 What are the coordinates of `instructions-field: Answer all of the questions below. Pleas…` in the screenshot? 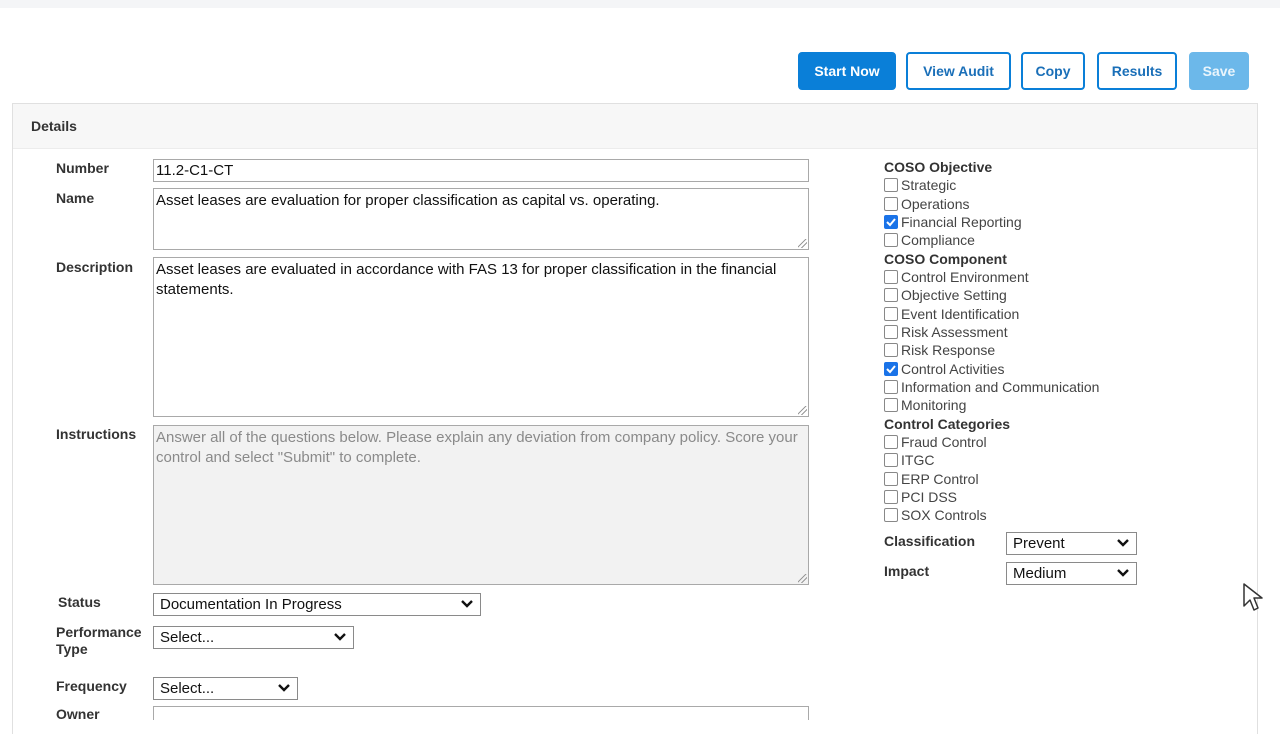 It's located at (481, 505).